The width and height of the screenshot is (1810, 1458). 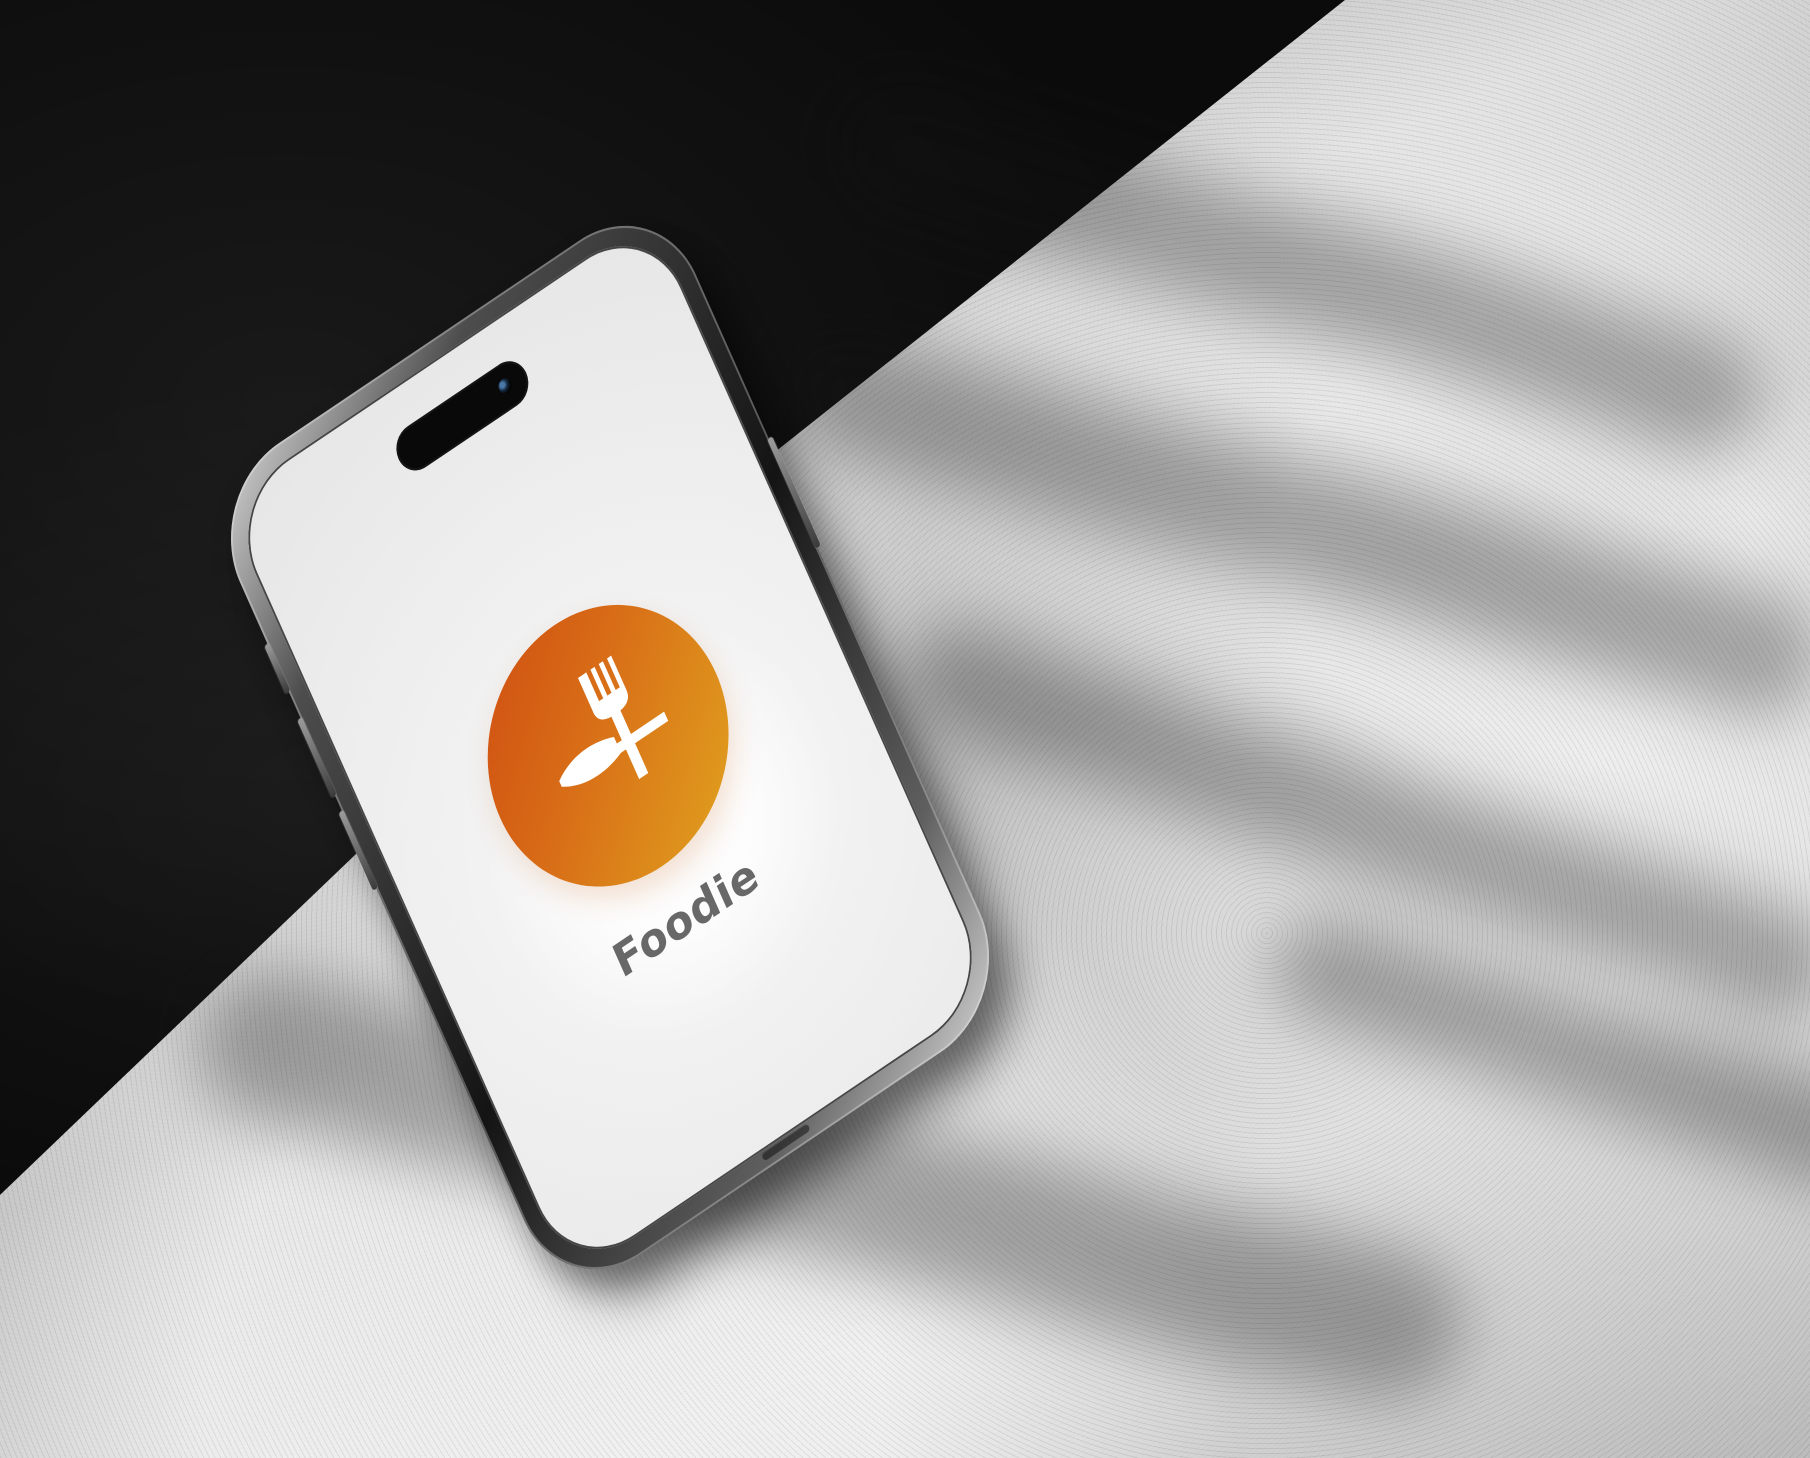 I want to click on camera-icon, so click(x=505, y=386).